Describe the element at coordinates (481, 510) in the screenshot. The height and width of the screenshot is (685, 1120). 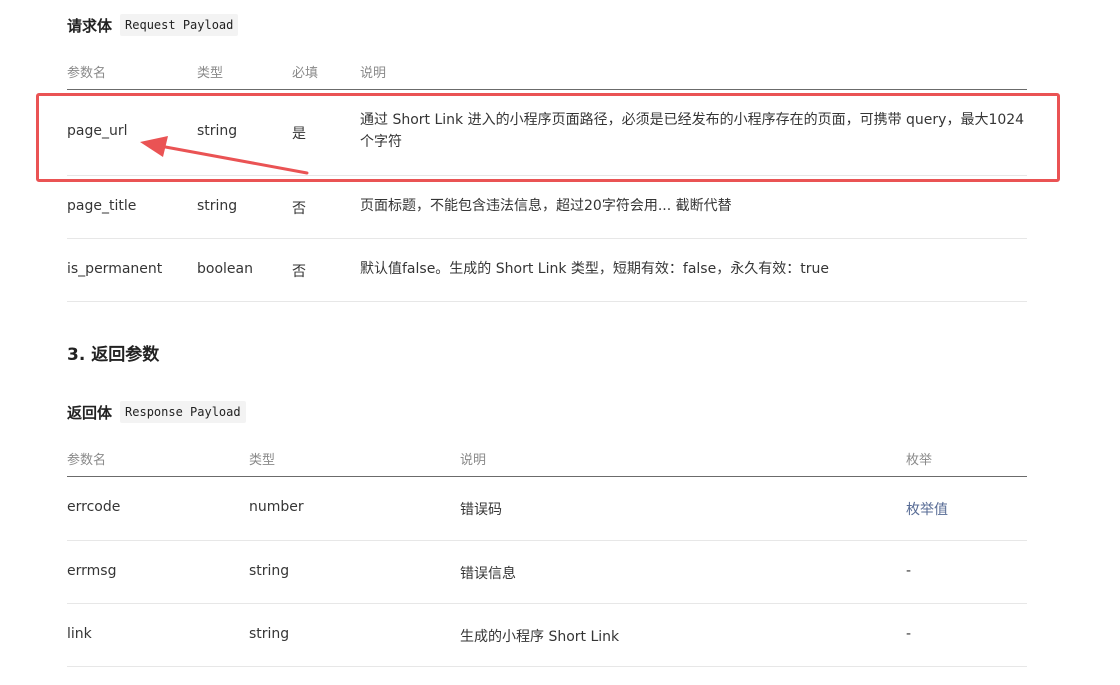
I see `param-description: 错误码` at that location.